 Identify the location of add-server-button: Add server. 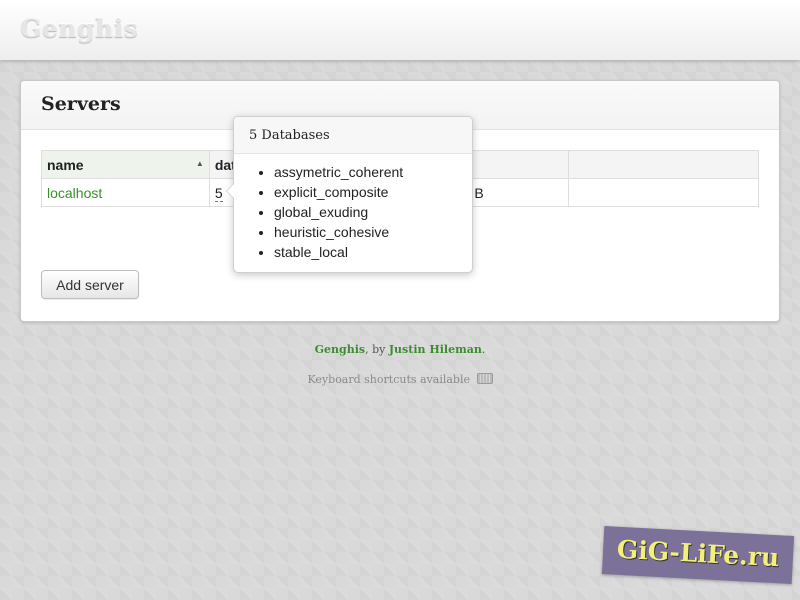
(90, 284).